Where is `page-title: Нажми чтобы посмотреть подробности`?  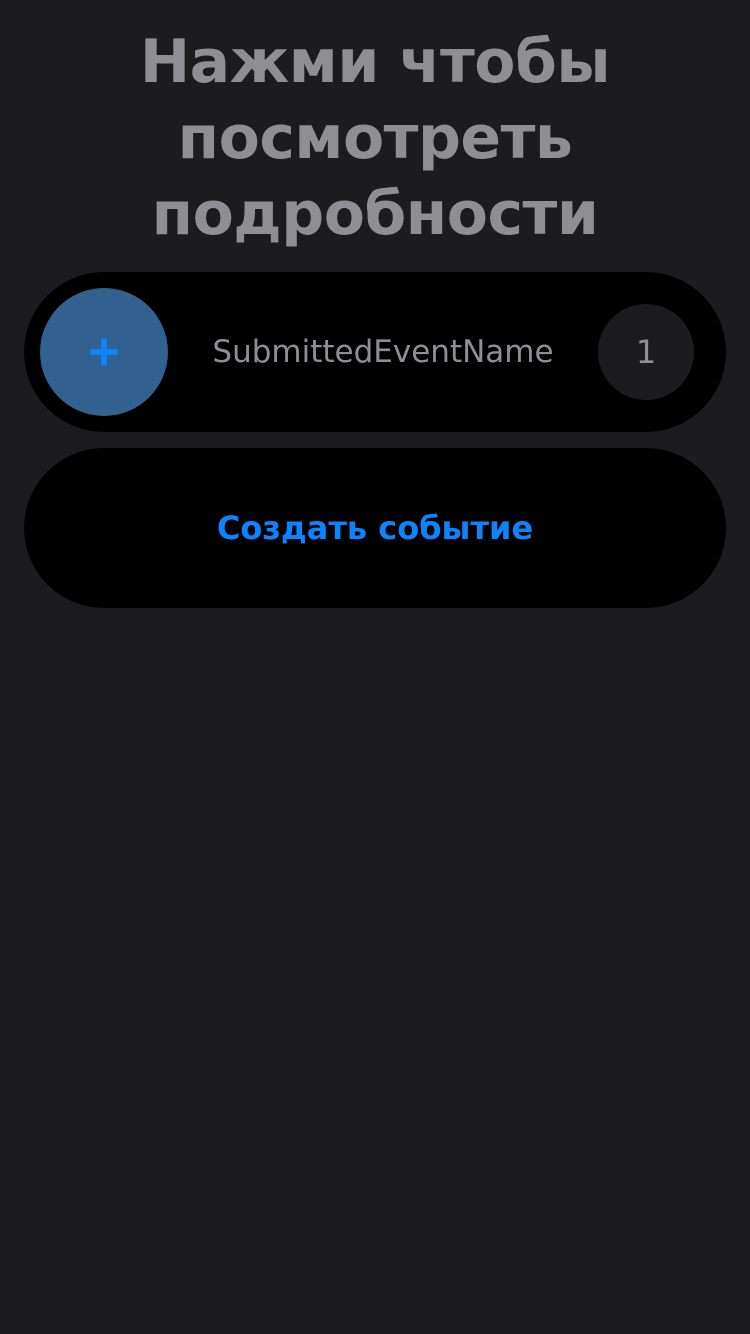
page-title: Нажми чтобы посмотреть подробности is located at coordinates (375, 138).